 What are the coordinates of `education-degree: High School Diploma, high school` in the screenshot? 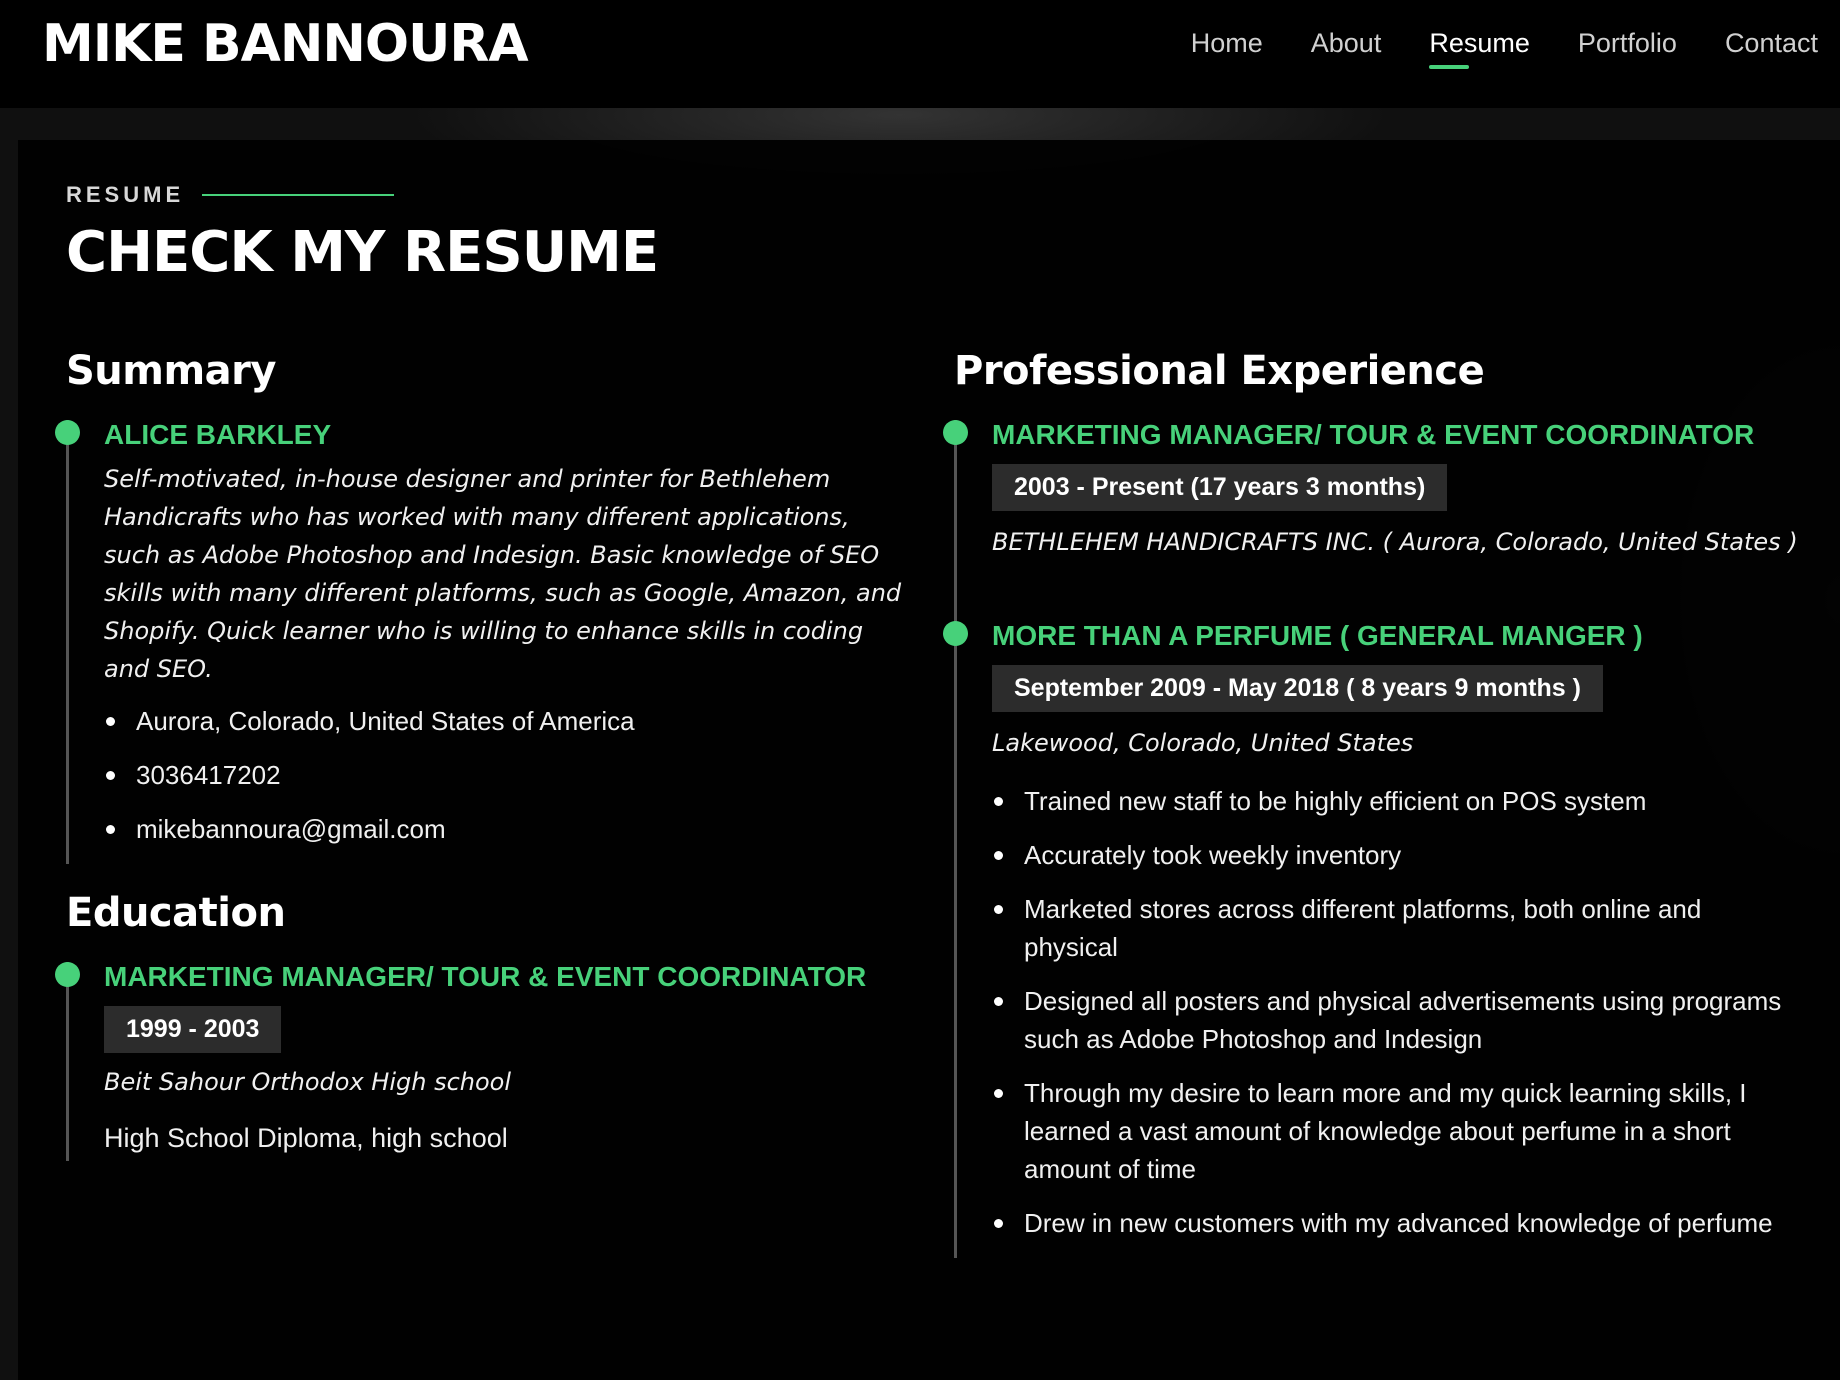 It's located at (306, 1138).